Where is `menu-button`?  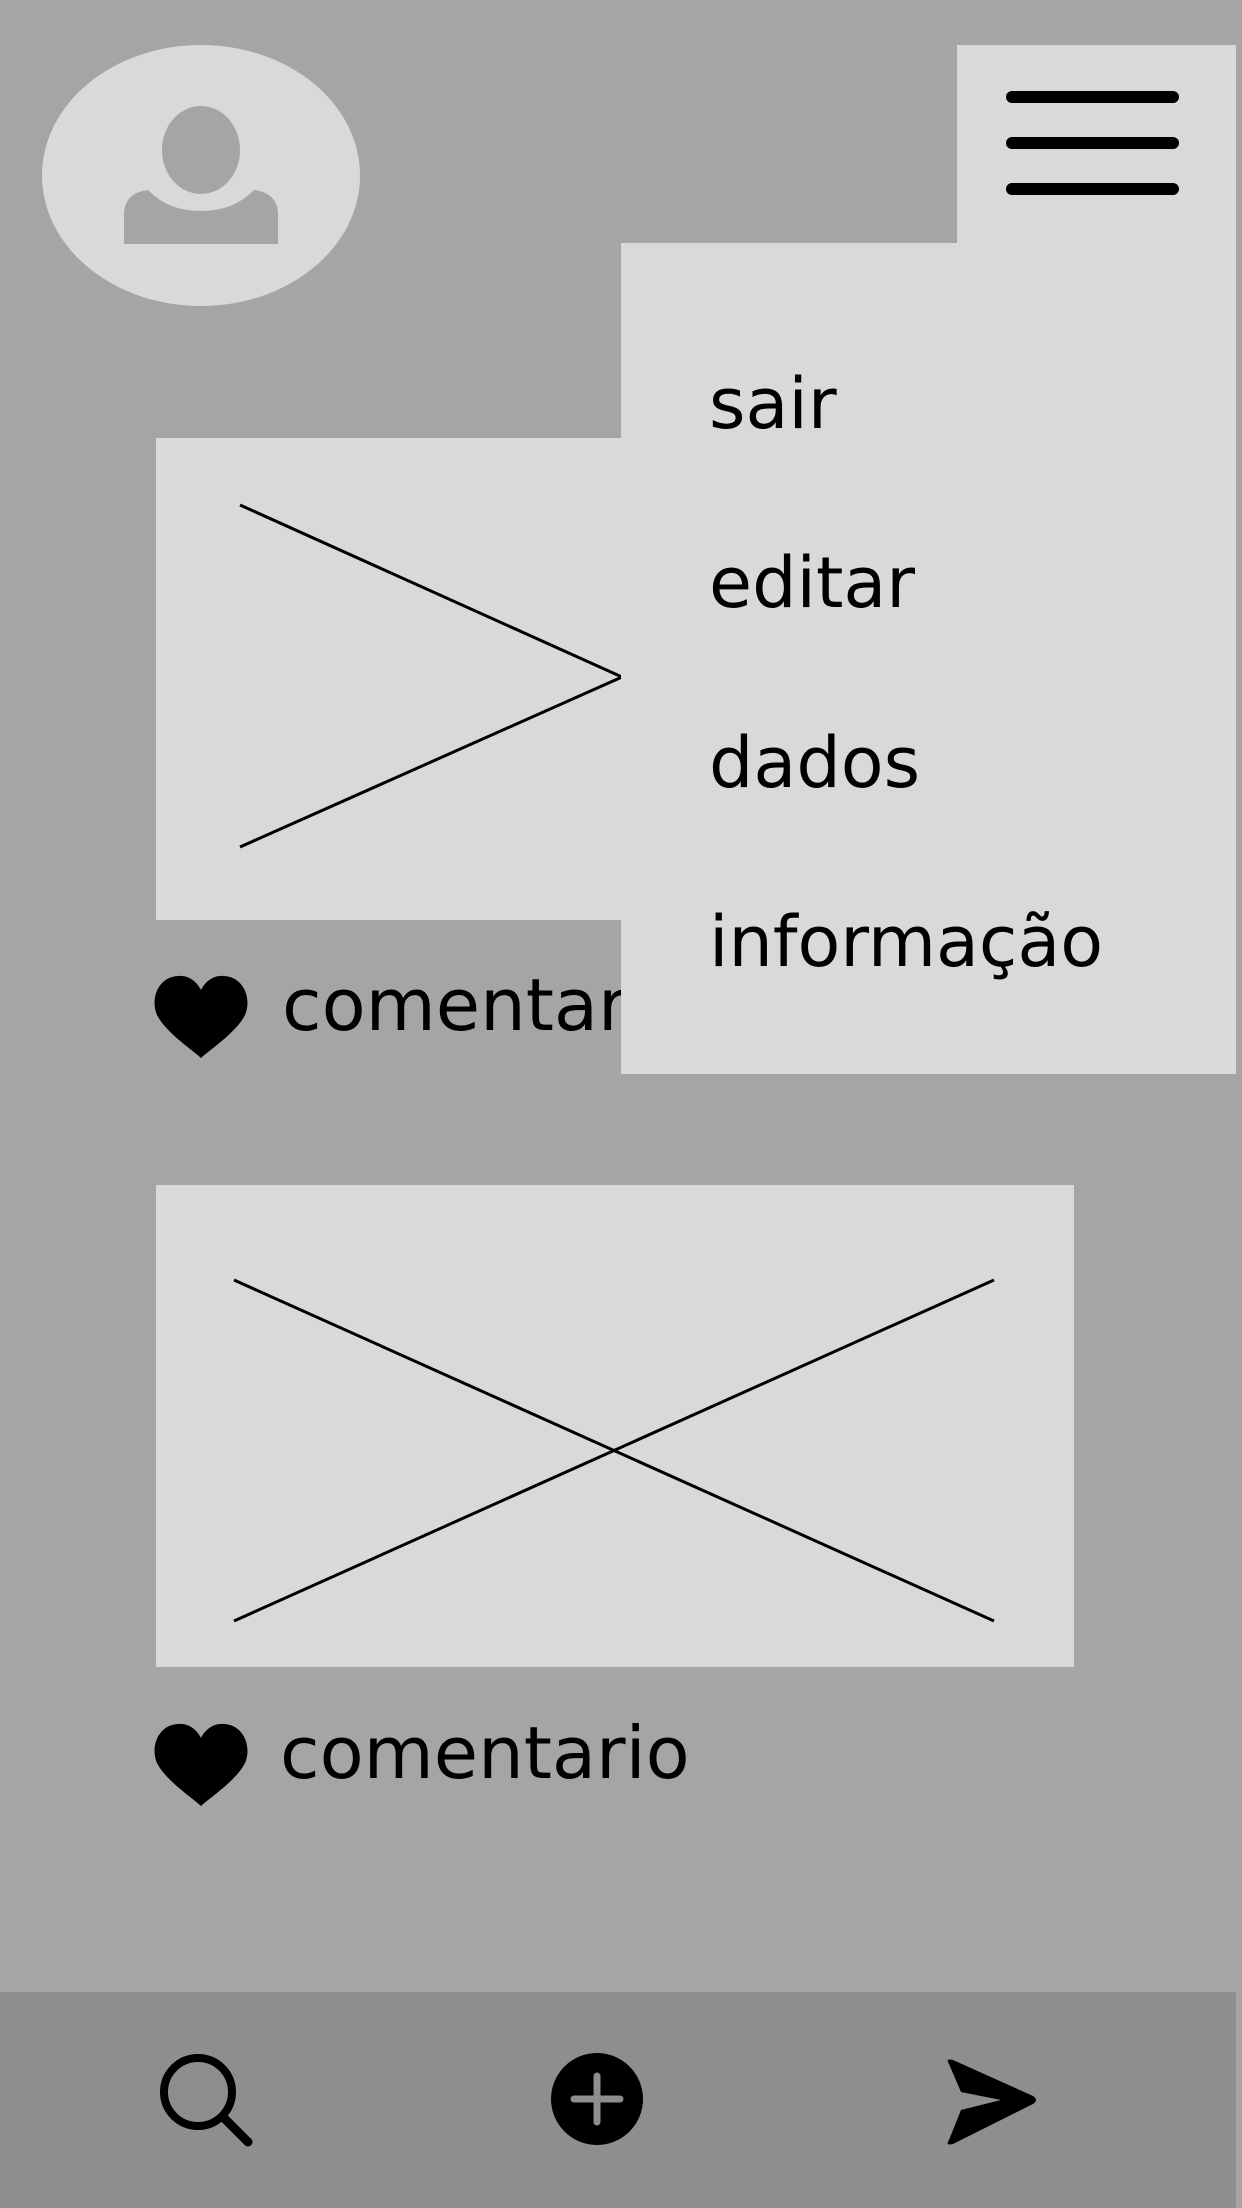 menu-button is located at coordinates (1096, 150).